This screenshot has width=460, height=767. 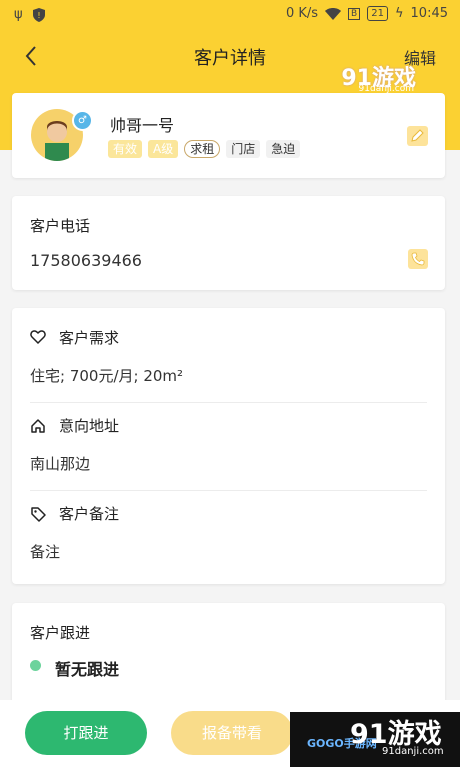 What do you see at coordinates (38, 514) in the screenshot?
I see `tag-icon` at bounding box center [38, 514].